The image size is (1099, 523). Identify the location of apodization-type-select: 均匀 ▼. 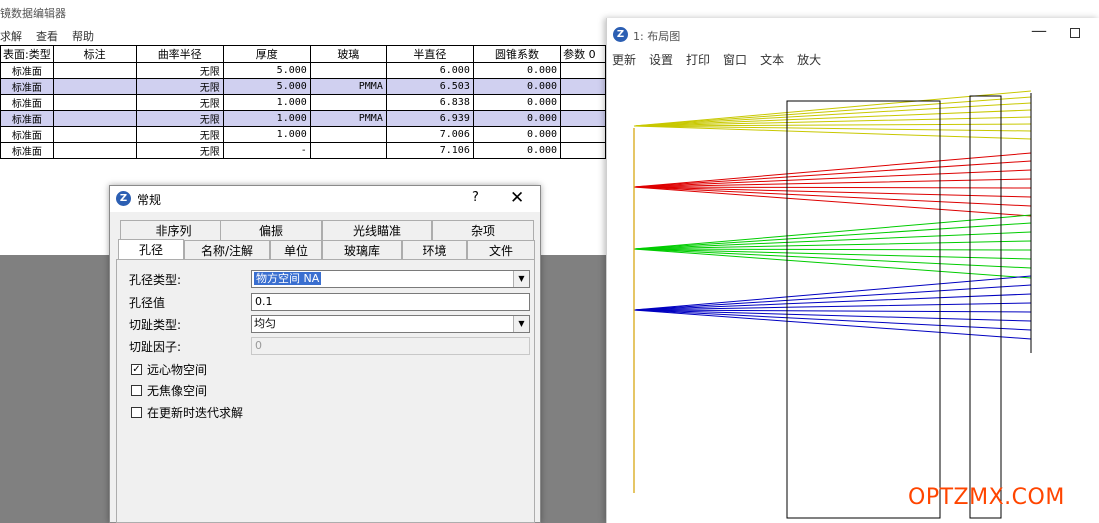
(390, 324).